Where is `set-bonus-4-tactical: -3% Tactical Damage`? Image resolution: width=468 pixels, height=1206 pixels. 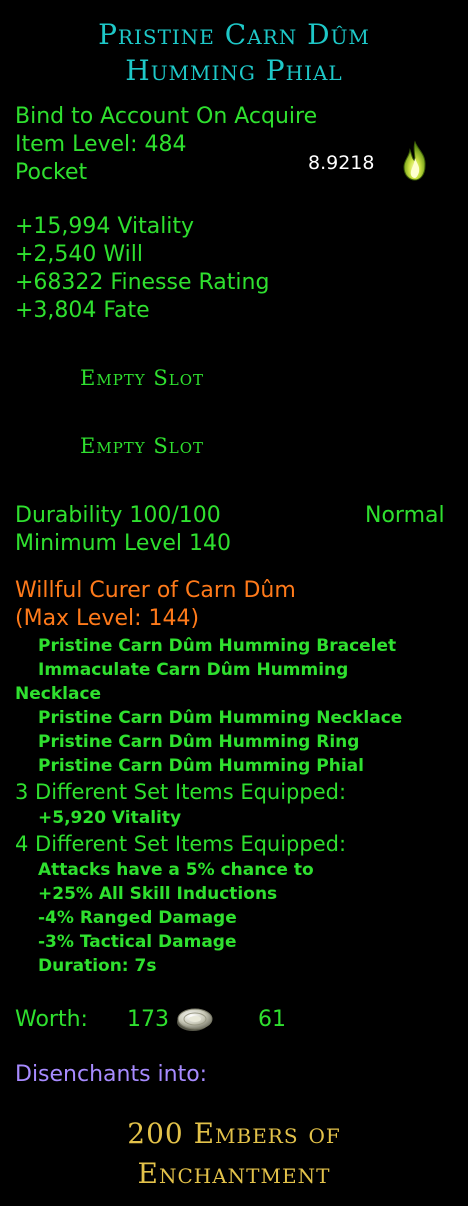 set-bonus-4-tactical: -3% Tactical Damage is located at coordinates (137, 942).